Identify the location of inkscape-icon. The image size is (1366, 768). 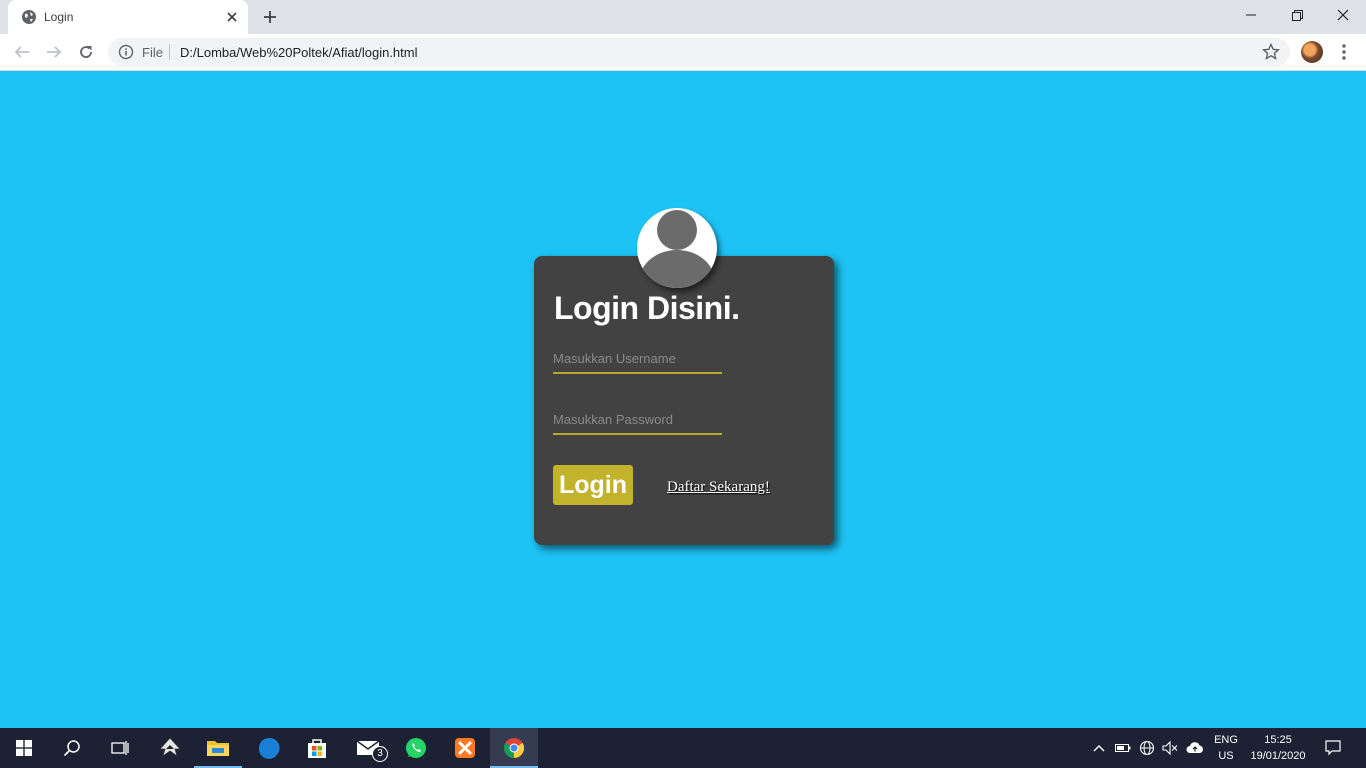
(170, 748).